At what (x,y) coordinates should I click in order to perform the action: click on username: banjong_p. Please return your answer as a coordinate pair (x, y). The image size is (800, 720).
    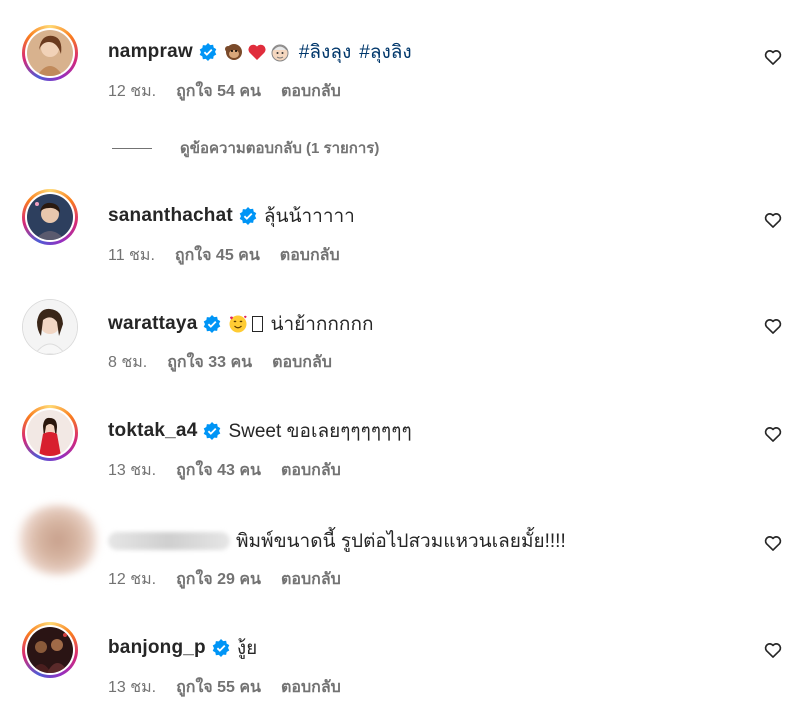
    Looking at the image, I should click on (157, 648).